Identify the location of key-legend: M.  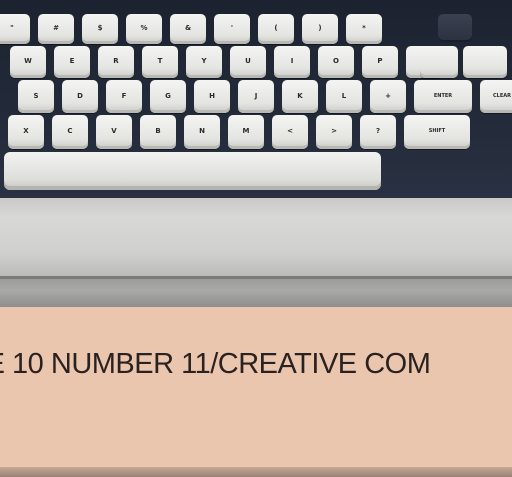
(246, 131).